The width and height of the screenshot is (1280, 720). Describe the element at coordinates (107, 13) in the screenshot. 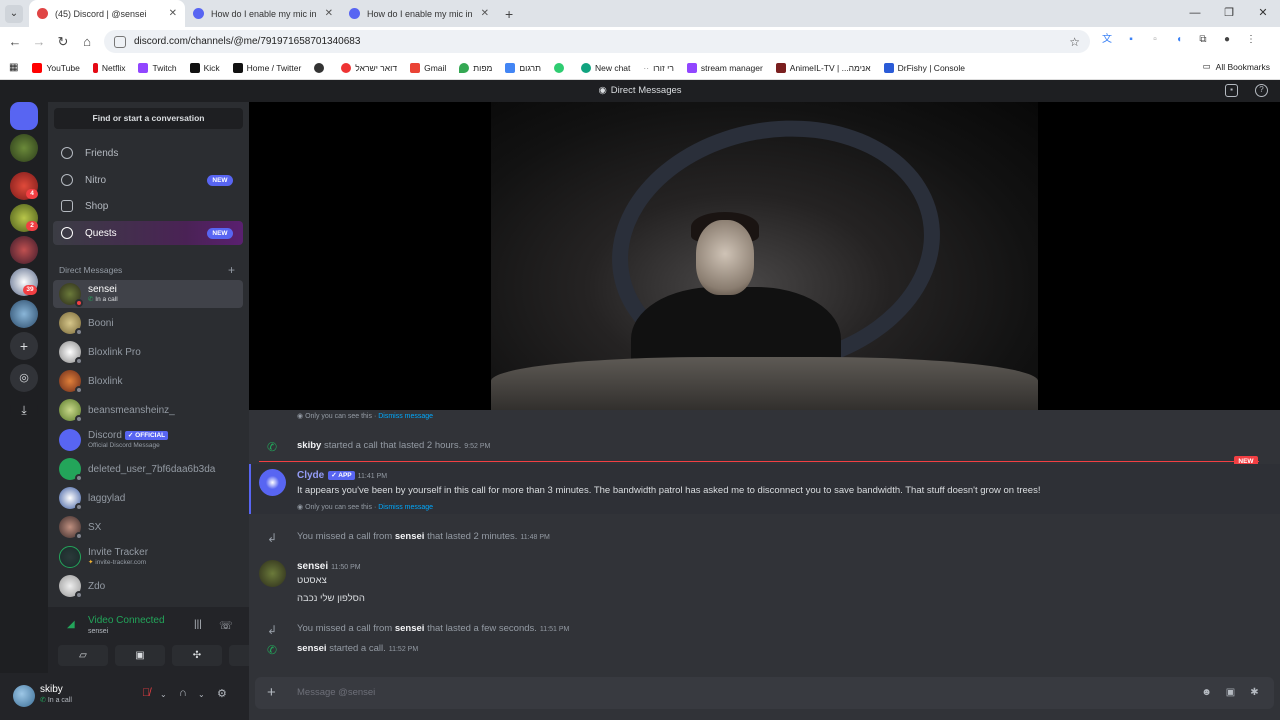

I see `tab-discord: (45) Discord | @sensei ✕` at that location.